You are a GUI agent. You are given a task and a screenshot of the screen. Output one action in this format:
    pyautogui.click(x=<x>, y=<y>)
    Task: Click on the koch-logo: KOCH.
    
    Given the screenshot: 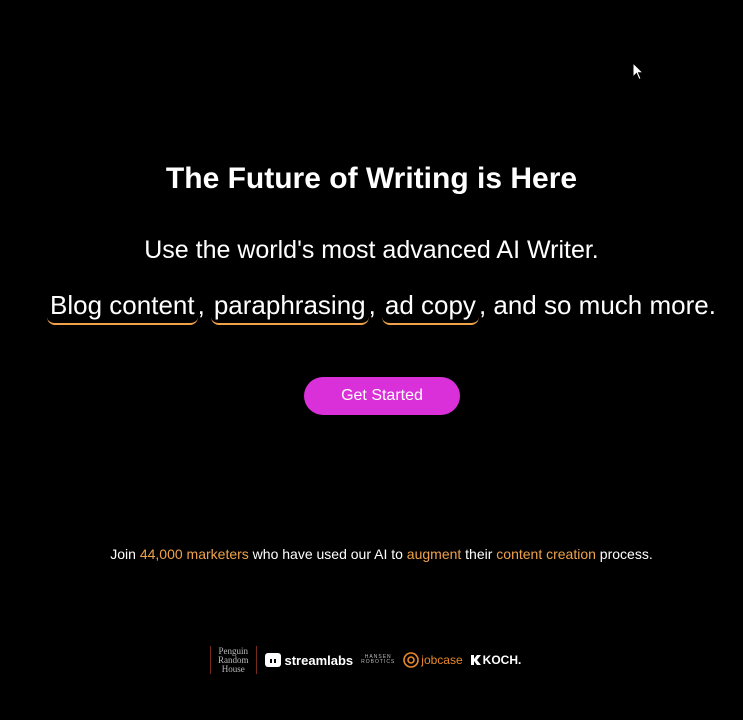 What is the action you would take?
    pyautogui.click(x=496, y=660)
    